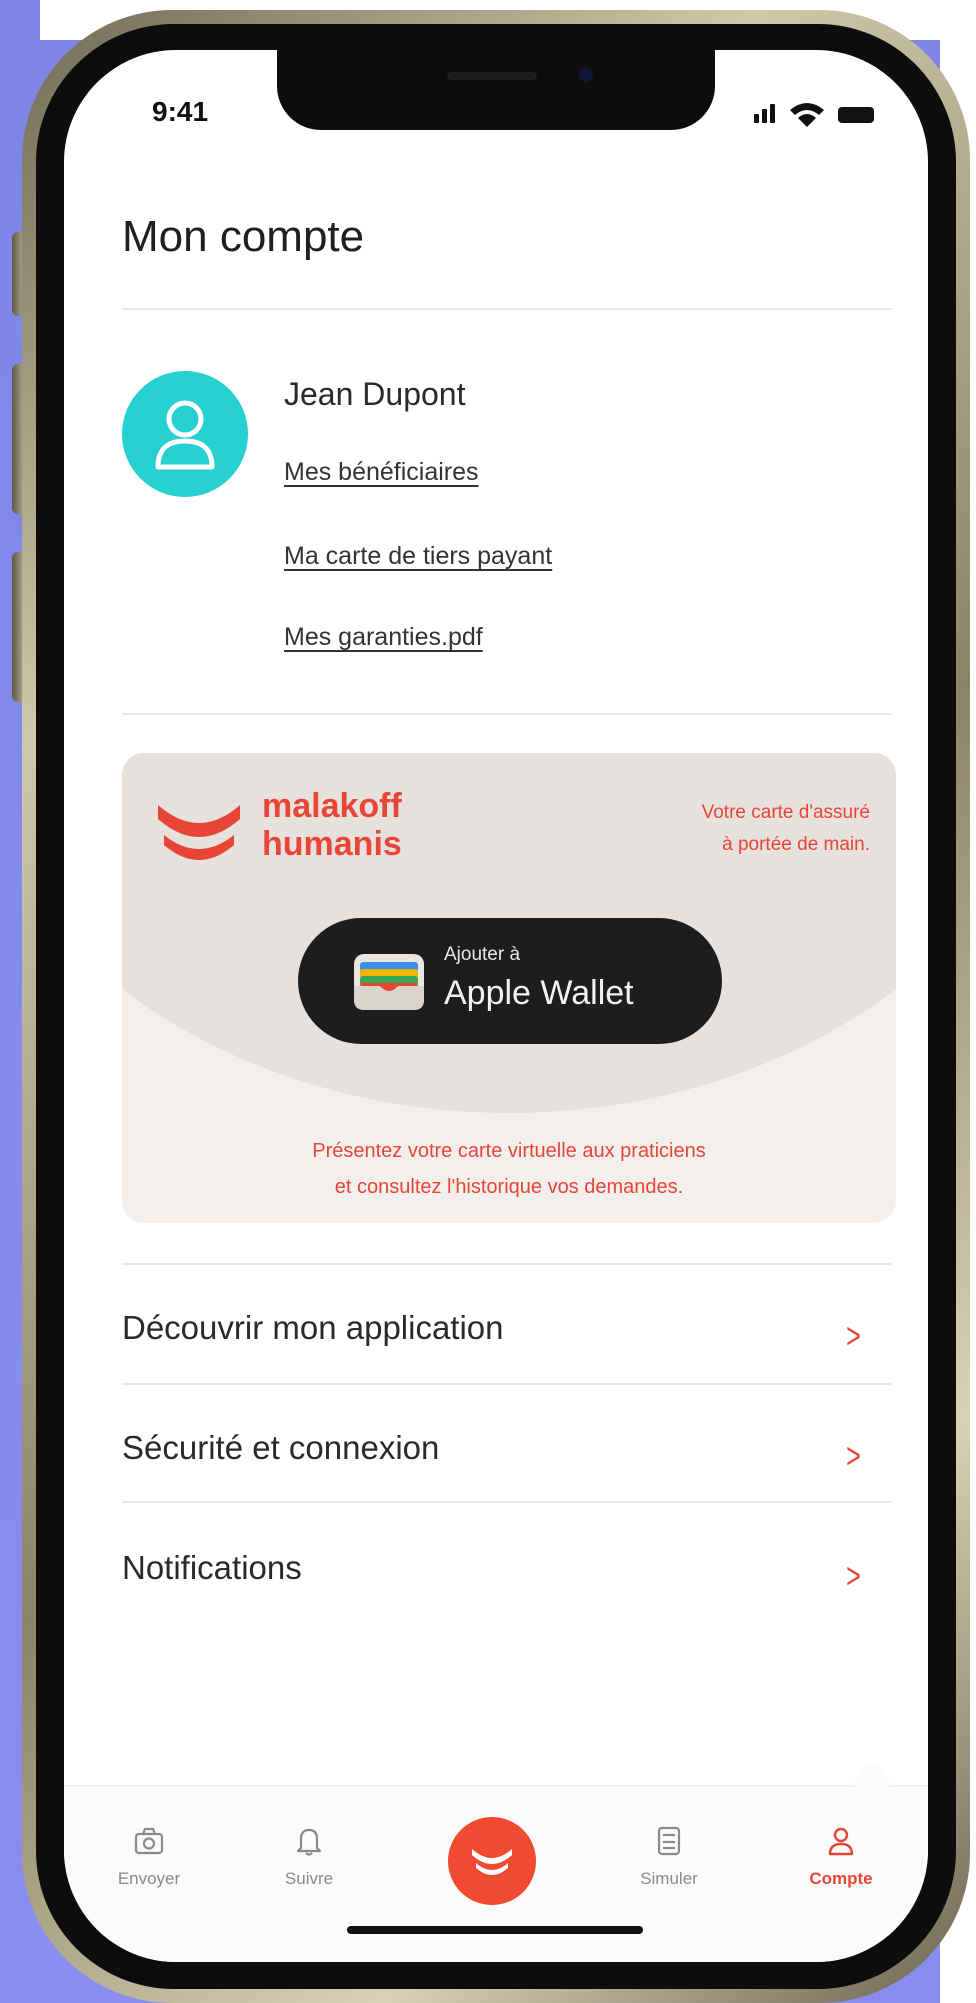 The width and height of the screenshot is (976, 2003). What do you see at coordinates (418, 556) in the screenshot?
I see `link-carte-tiers-payant: Ma carte de tiers payant` at bounding box center [418, 556].